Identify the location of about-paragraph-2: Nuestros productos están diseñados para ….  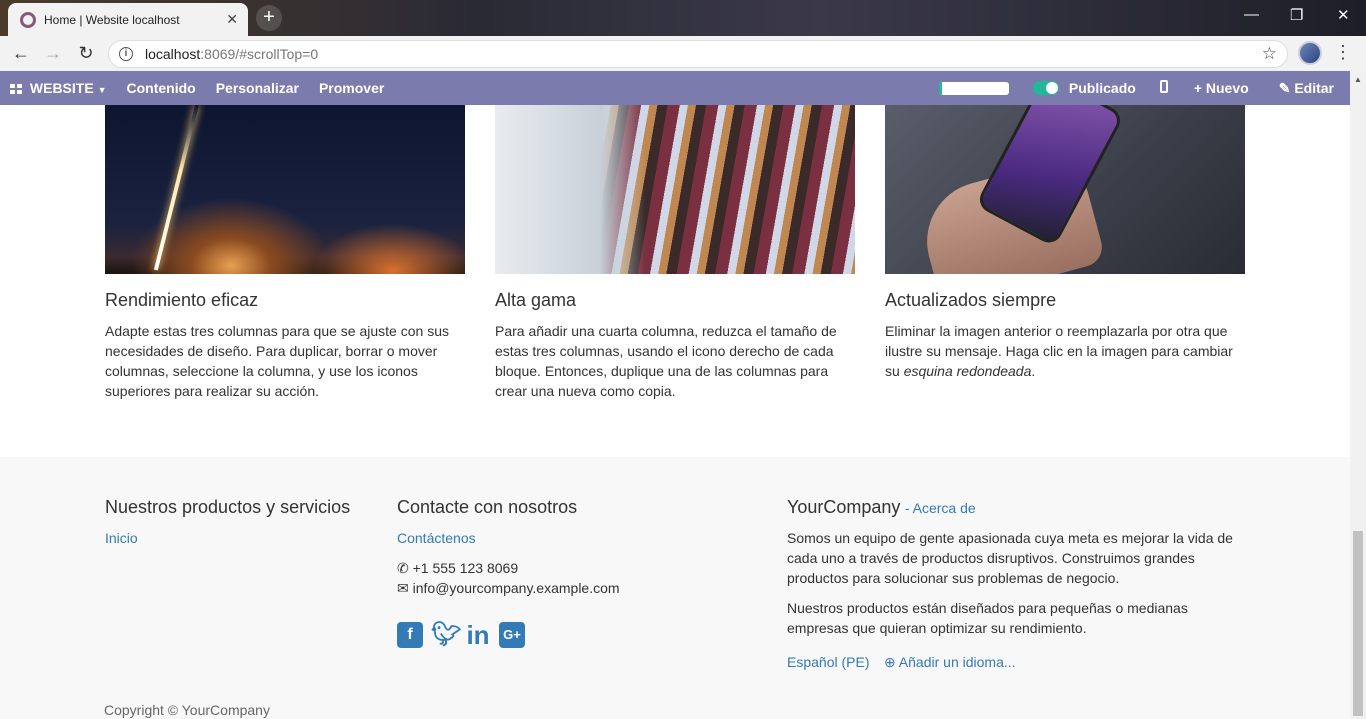
(987, 618).